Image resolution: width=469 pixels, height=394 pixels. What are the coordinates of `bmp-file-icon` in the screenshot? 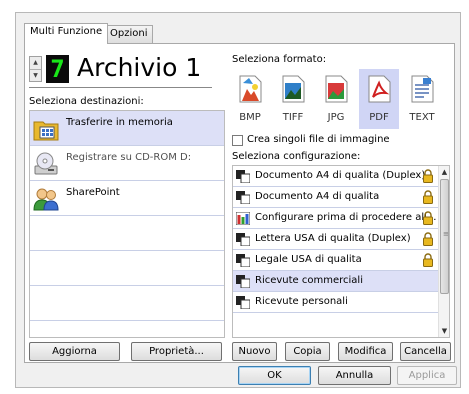 It's located at (250, 89).